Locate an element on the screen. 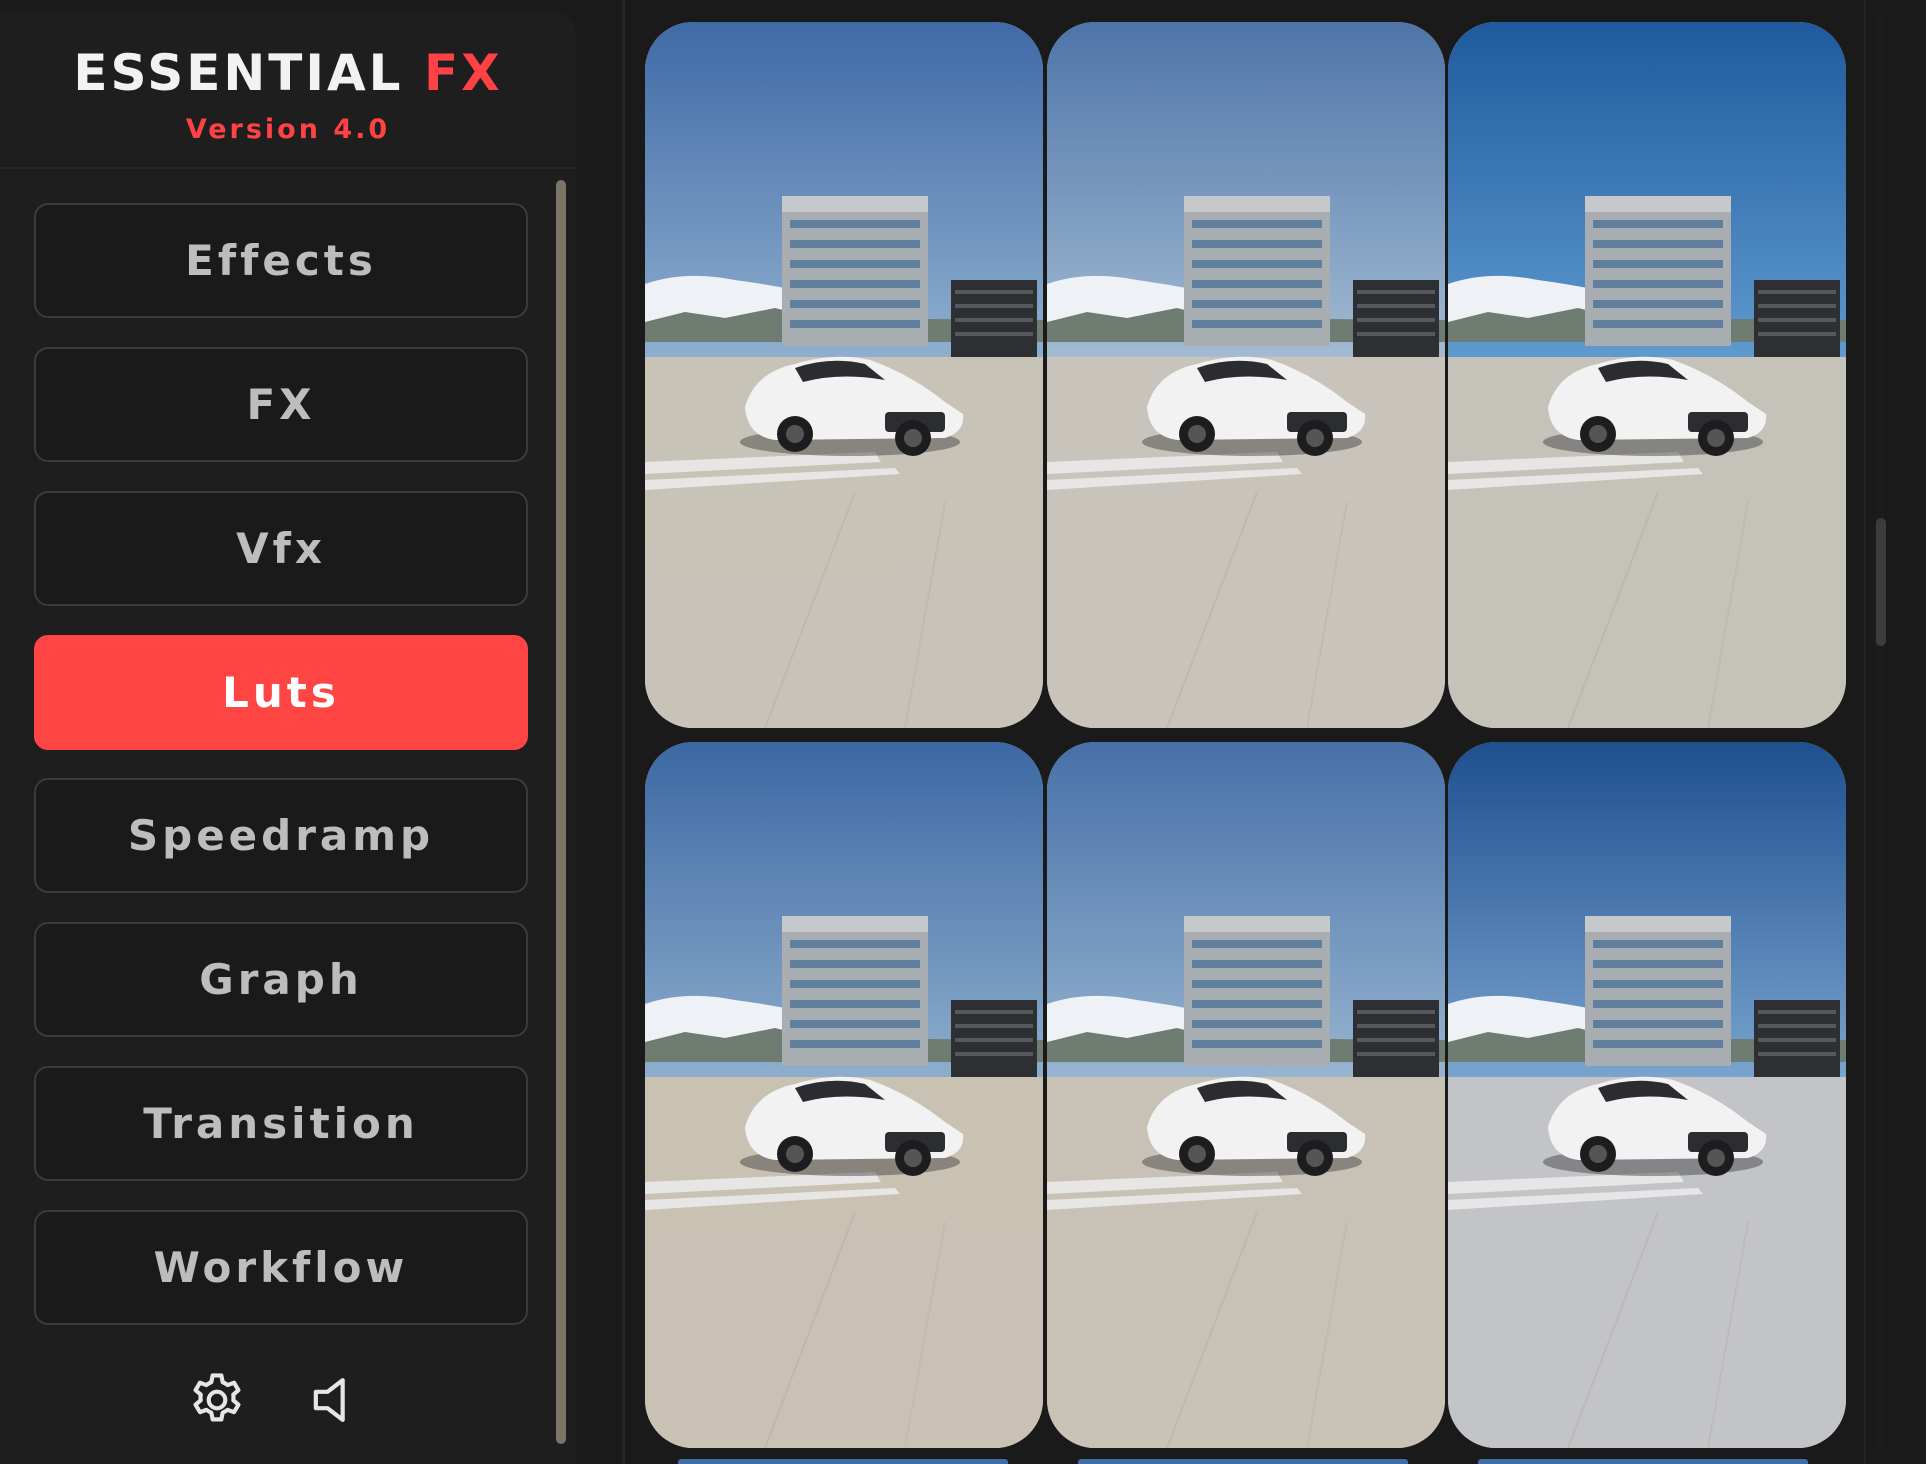  sidebar-scrollbar-thumb is located at coordinates (561, 812).